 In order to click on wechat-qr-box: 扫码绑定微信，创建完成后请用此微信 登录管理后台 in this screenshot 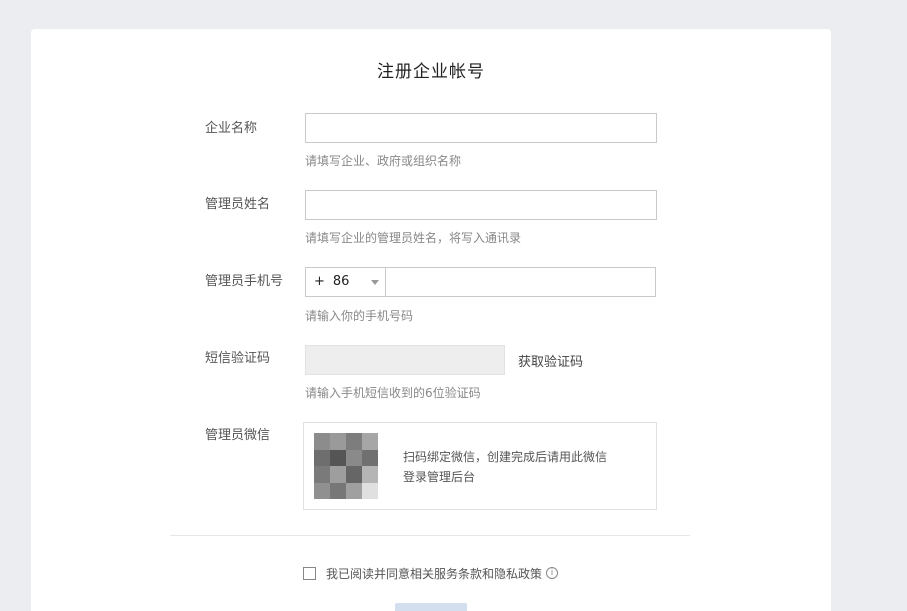, I will do `click(480, 466)`.